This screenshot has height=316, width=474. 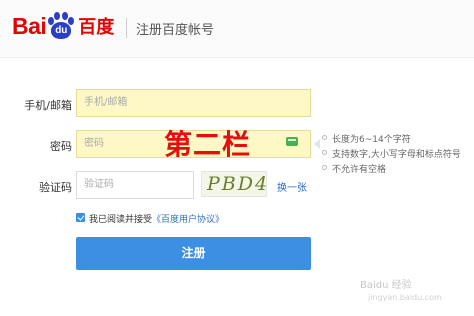 I want to click on baidu-logo: Bai du 百度, so click(x=63, y=26).